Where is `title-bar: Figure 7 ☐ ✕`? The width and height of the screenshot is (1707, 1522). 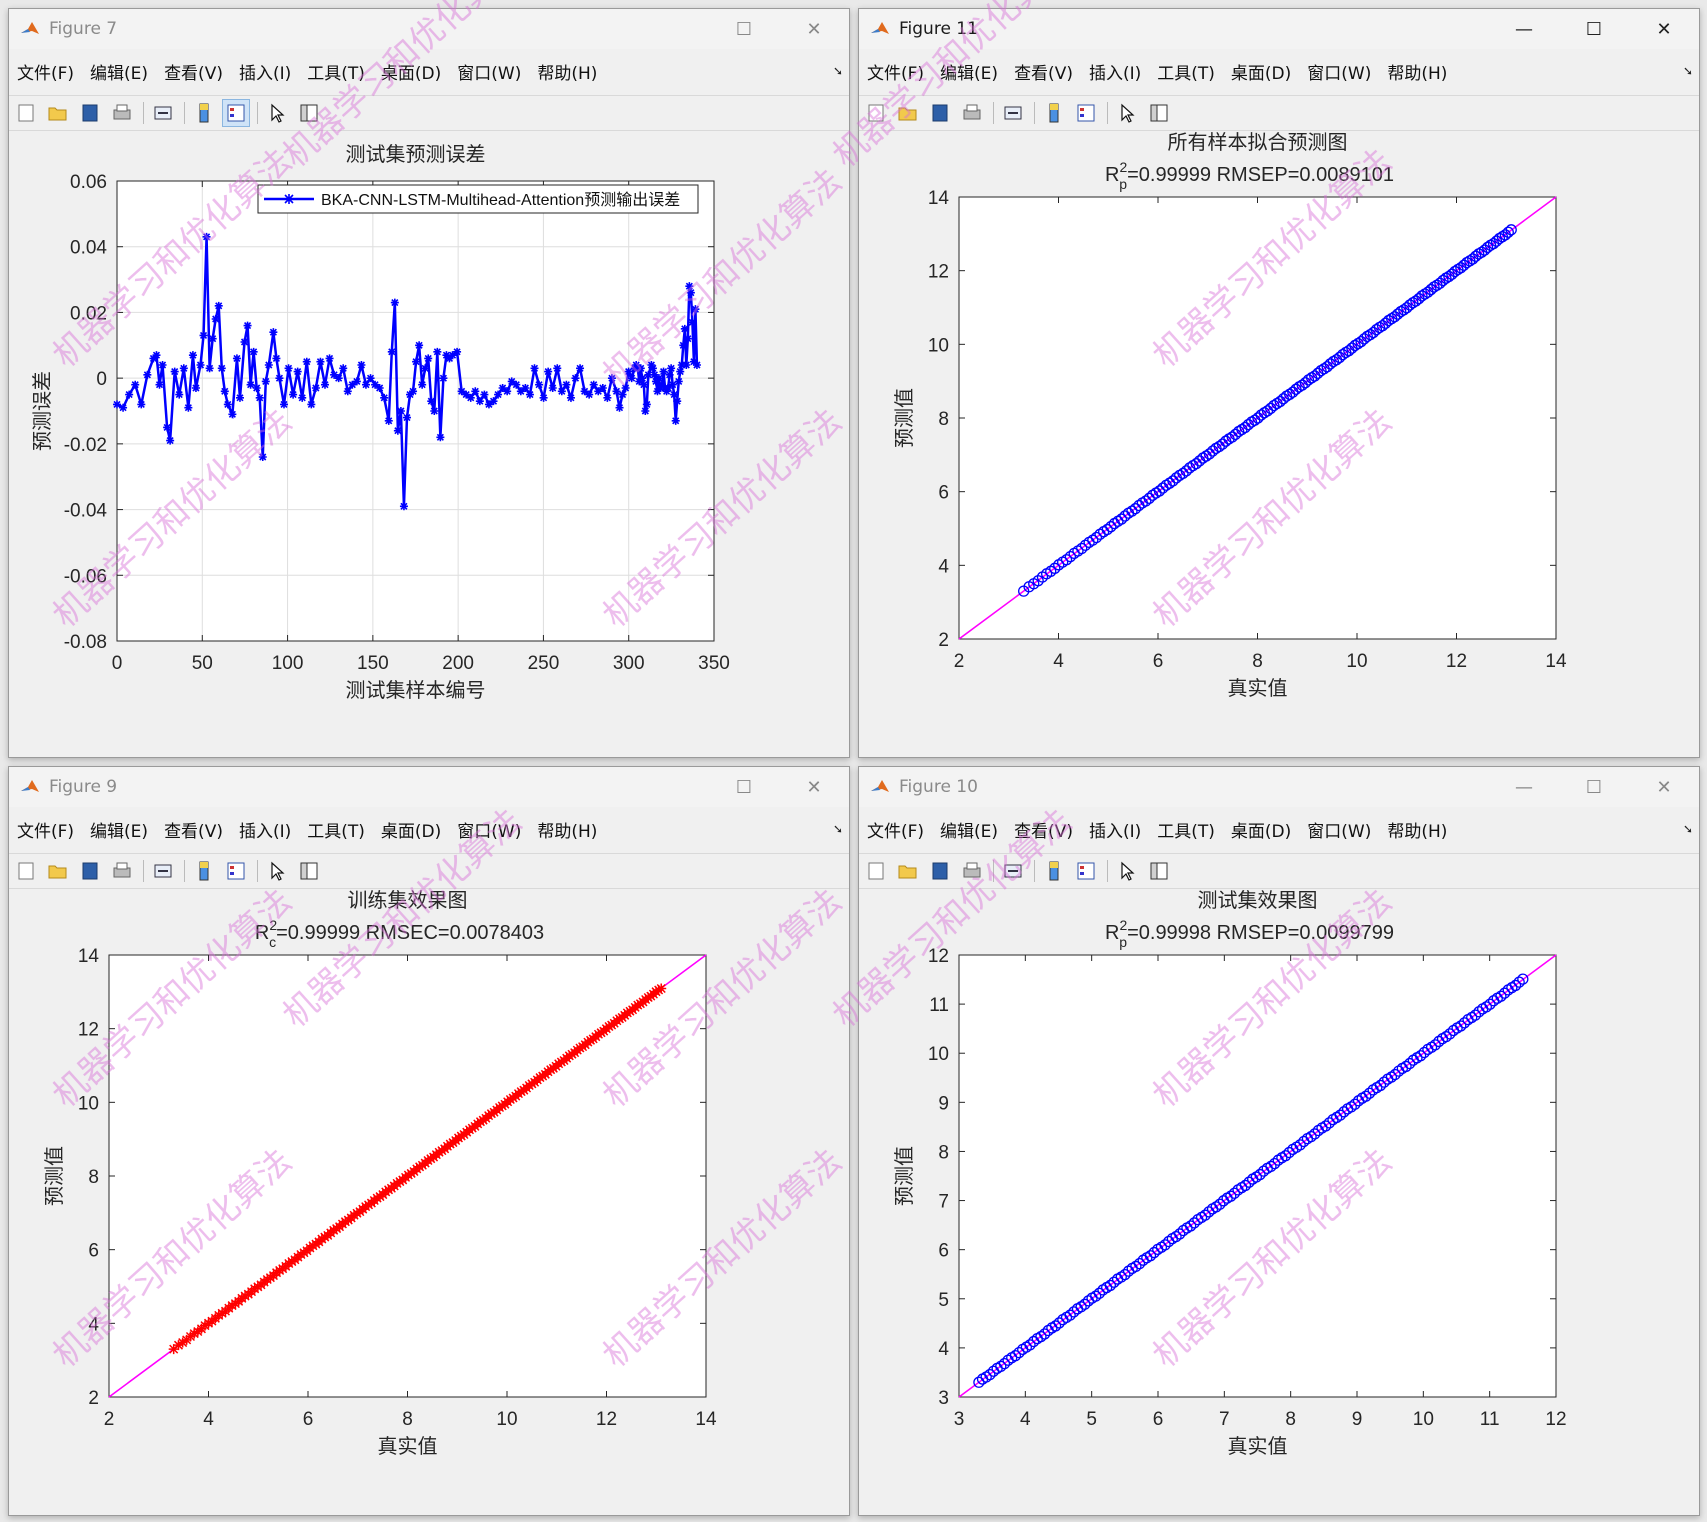 title-bar: Figure 7 ☐ ✕ is located at coordinates (429, 29).